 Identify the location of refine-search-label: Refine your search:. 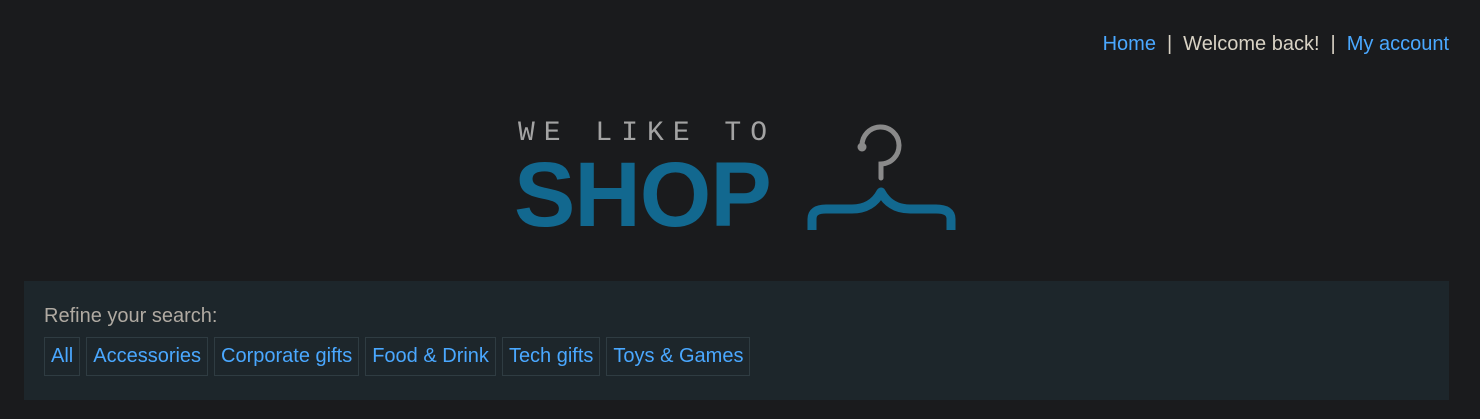
(131, 316).